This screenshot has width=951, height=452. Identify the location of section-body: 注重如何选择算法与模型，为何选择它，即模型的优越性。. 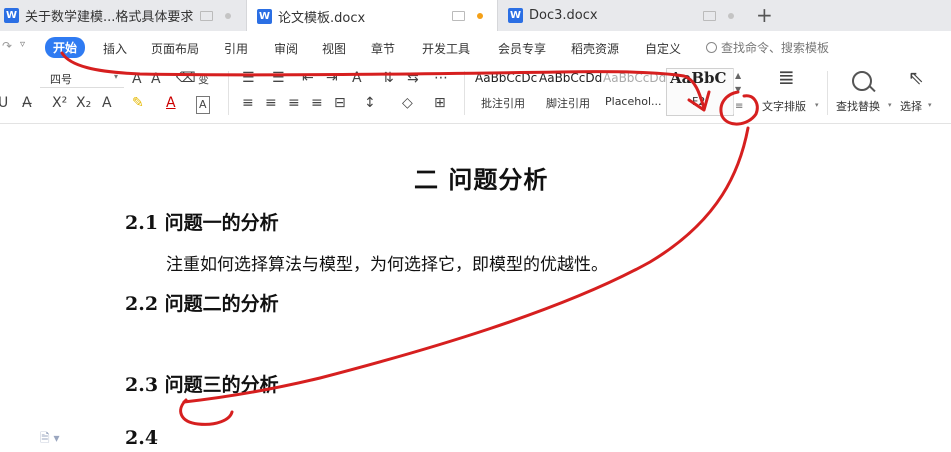
(387, 262).